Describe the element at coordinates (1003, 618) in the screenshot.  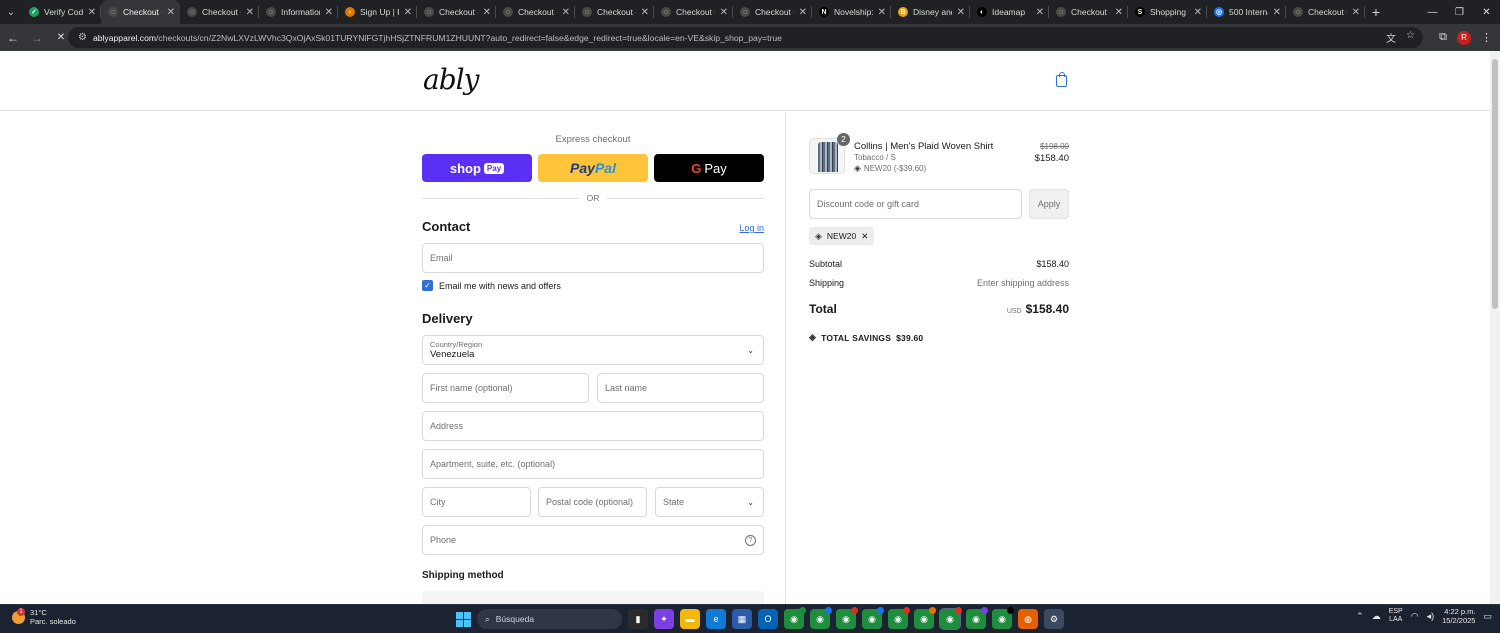
I see `chrome-profile-9-icon: ◉` at that location.